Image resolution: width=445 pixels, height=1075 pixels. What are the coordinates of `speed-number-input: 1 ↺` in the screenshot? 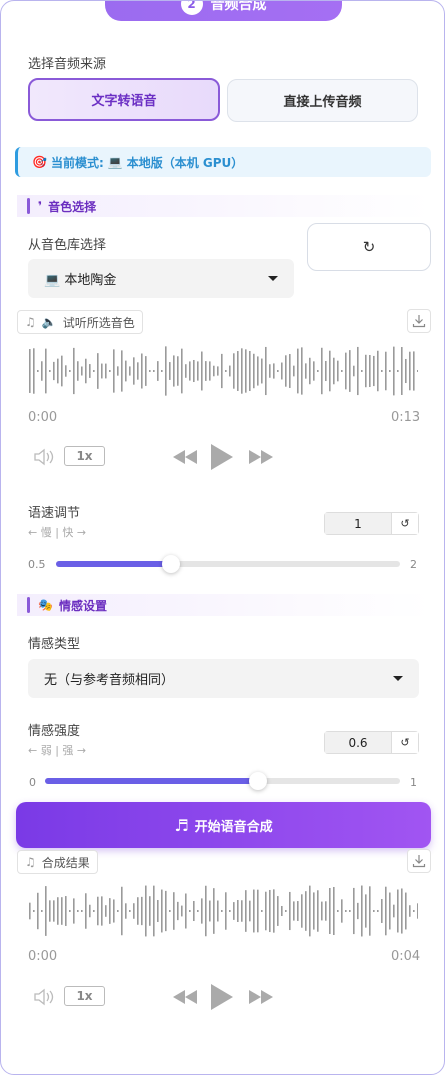 It's located at (371, 523).